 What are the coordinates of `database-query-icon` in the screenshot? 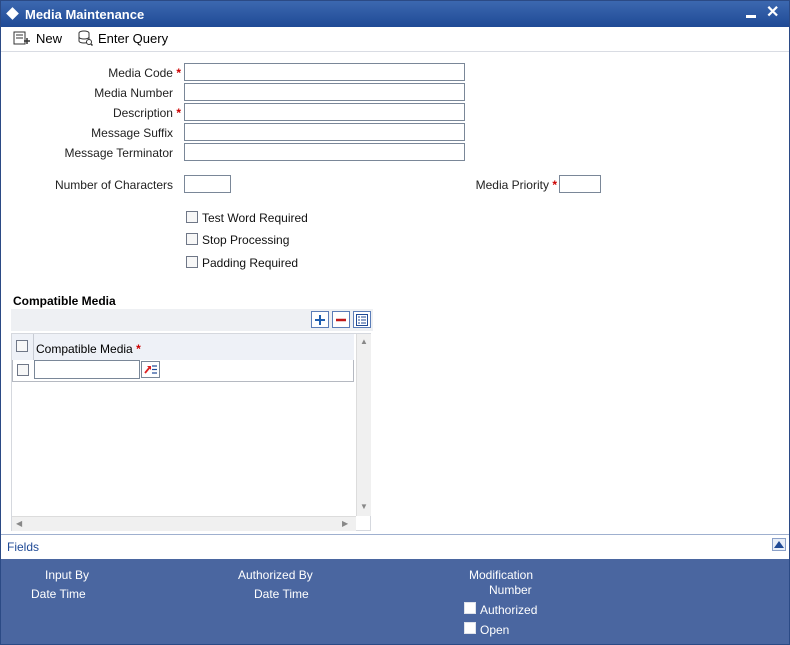 It's located at (85, 38).